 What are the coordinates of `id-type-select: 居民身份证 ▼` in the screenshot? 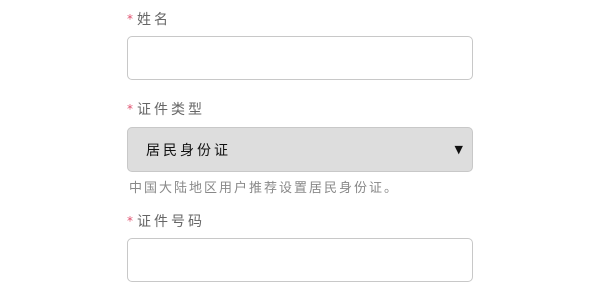 It's located at (300, 149).